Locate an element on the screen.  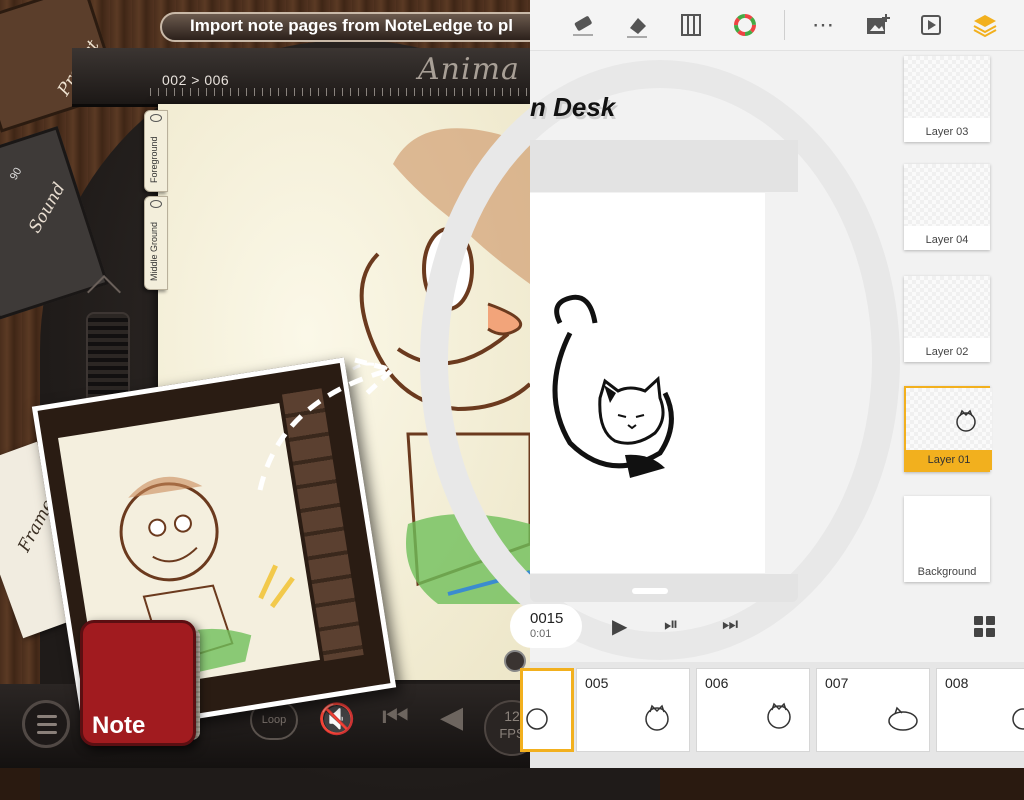
frame-number: 006 is located at coordinates (717, 683).